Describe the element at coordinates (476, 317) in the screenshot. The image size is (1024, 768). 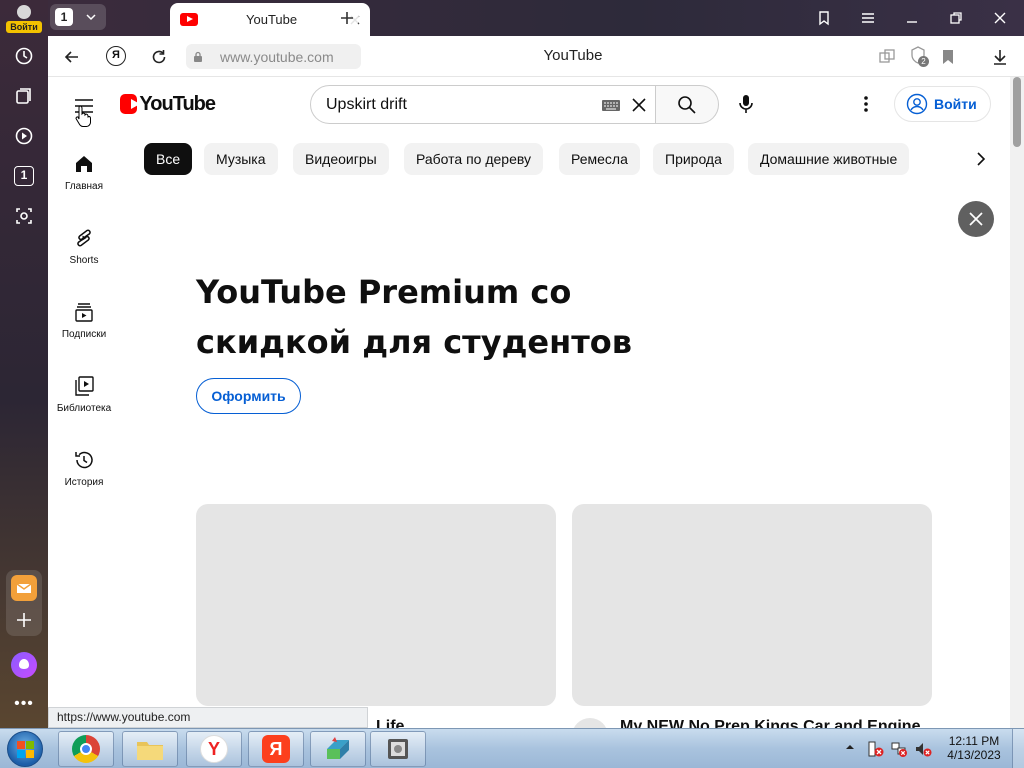
I see `promo-title: YouTube Premium со скидкой для студентов` at that location.